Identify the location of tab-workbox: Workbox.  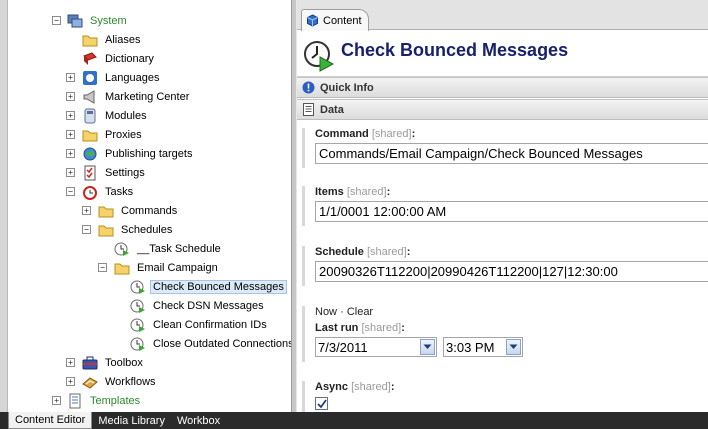
(198, 420).